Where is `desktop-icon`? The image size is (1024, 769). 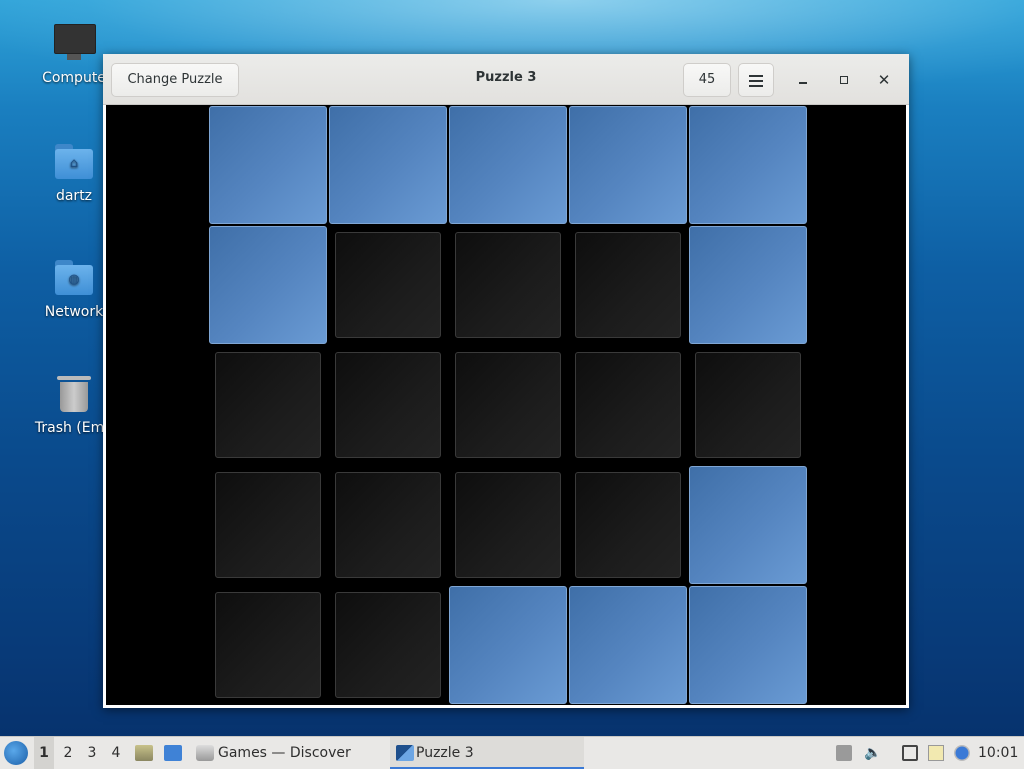
desktop-icon is located at coordinates (173, 753).